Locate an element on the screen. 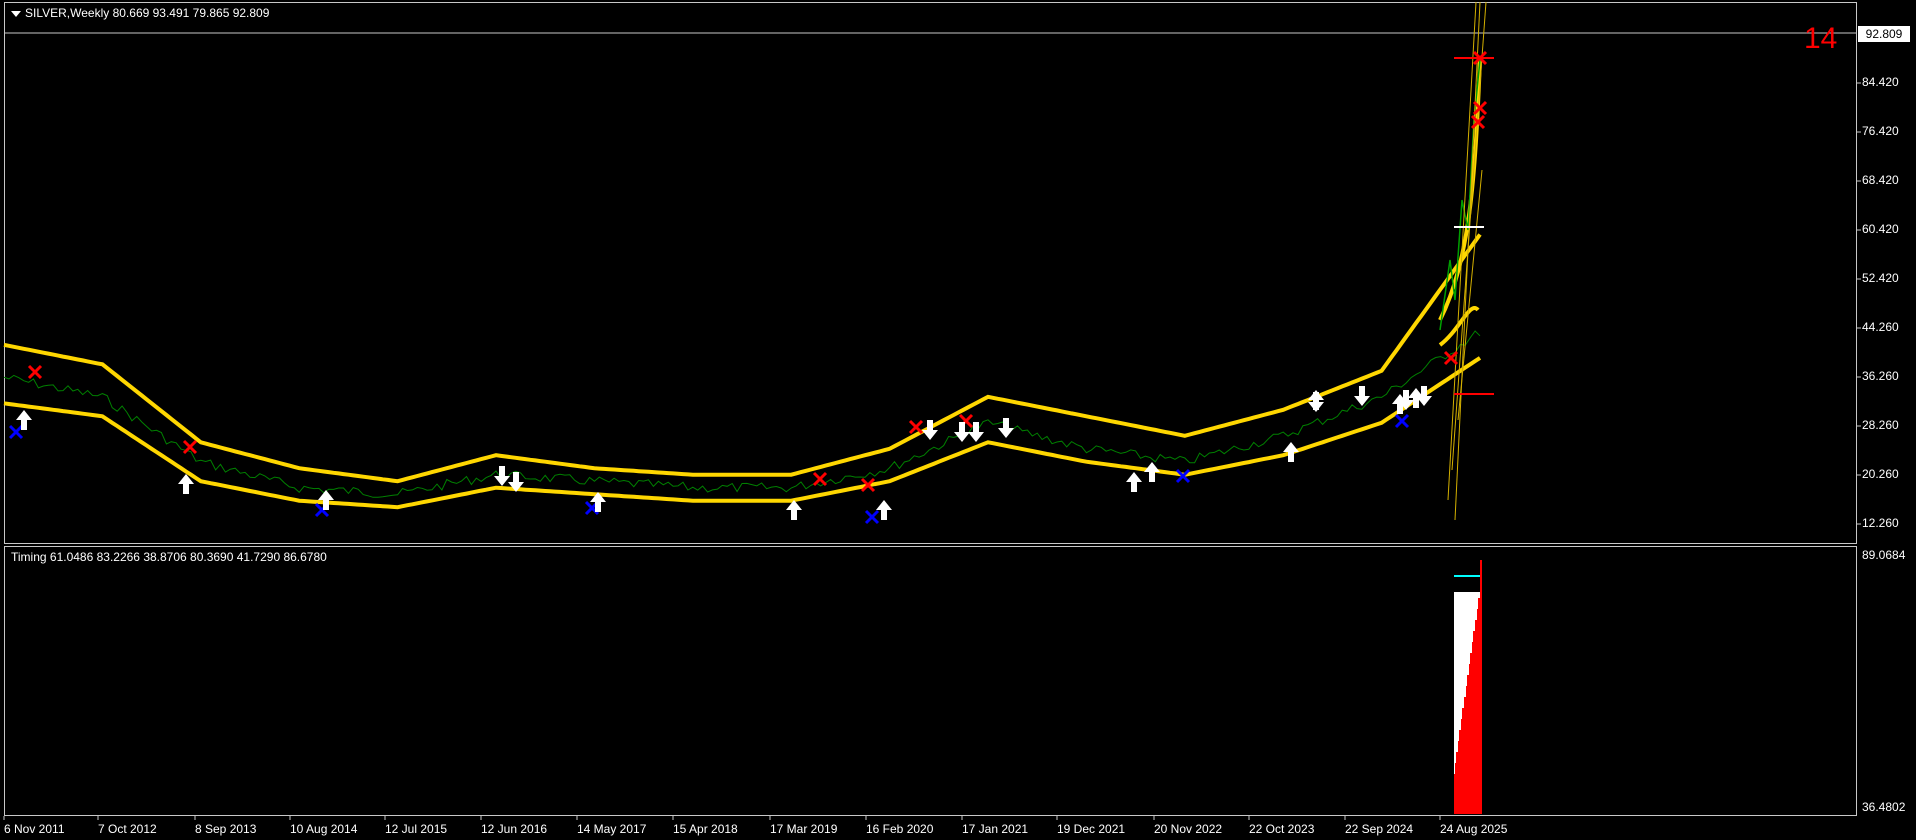  lower-band-line is located at coordinates (742, 433).